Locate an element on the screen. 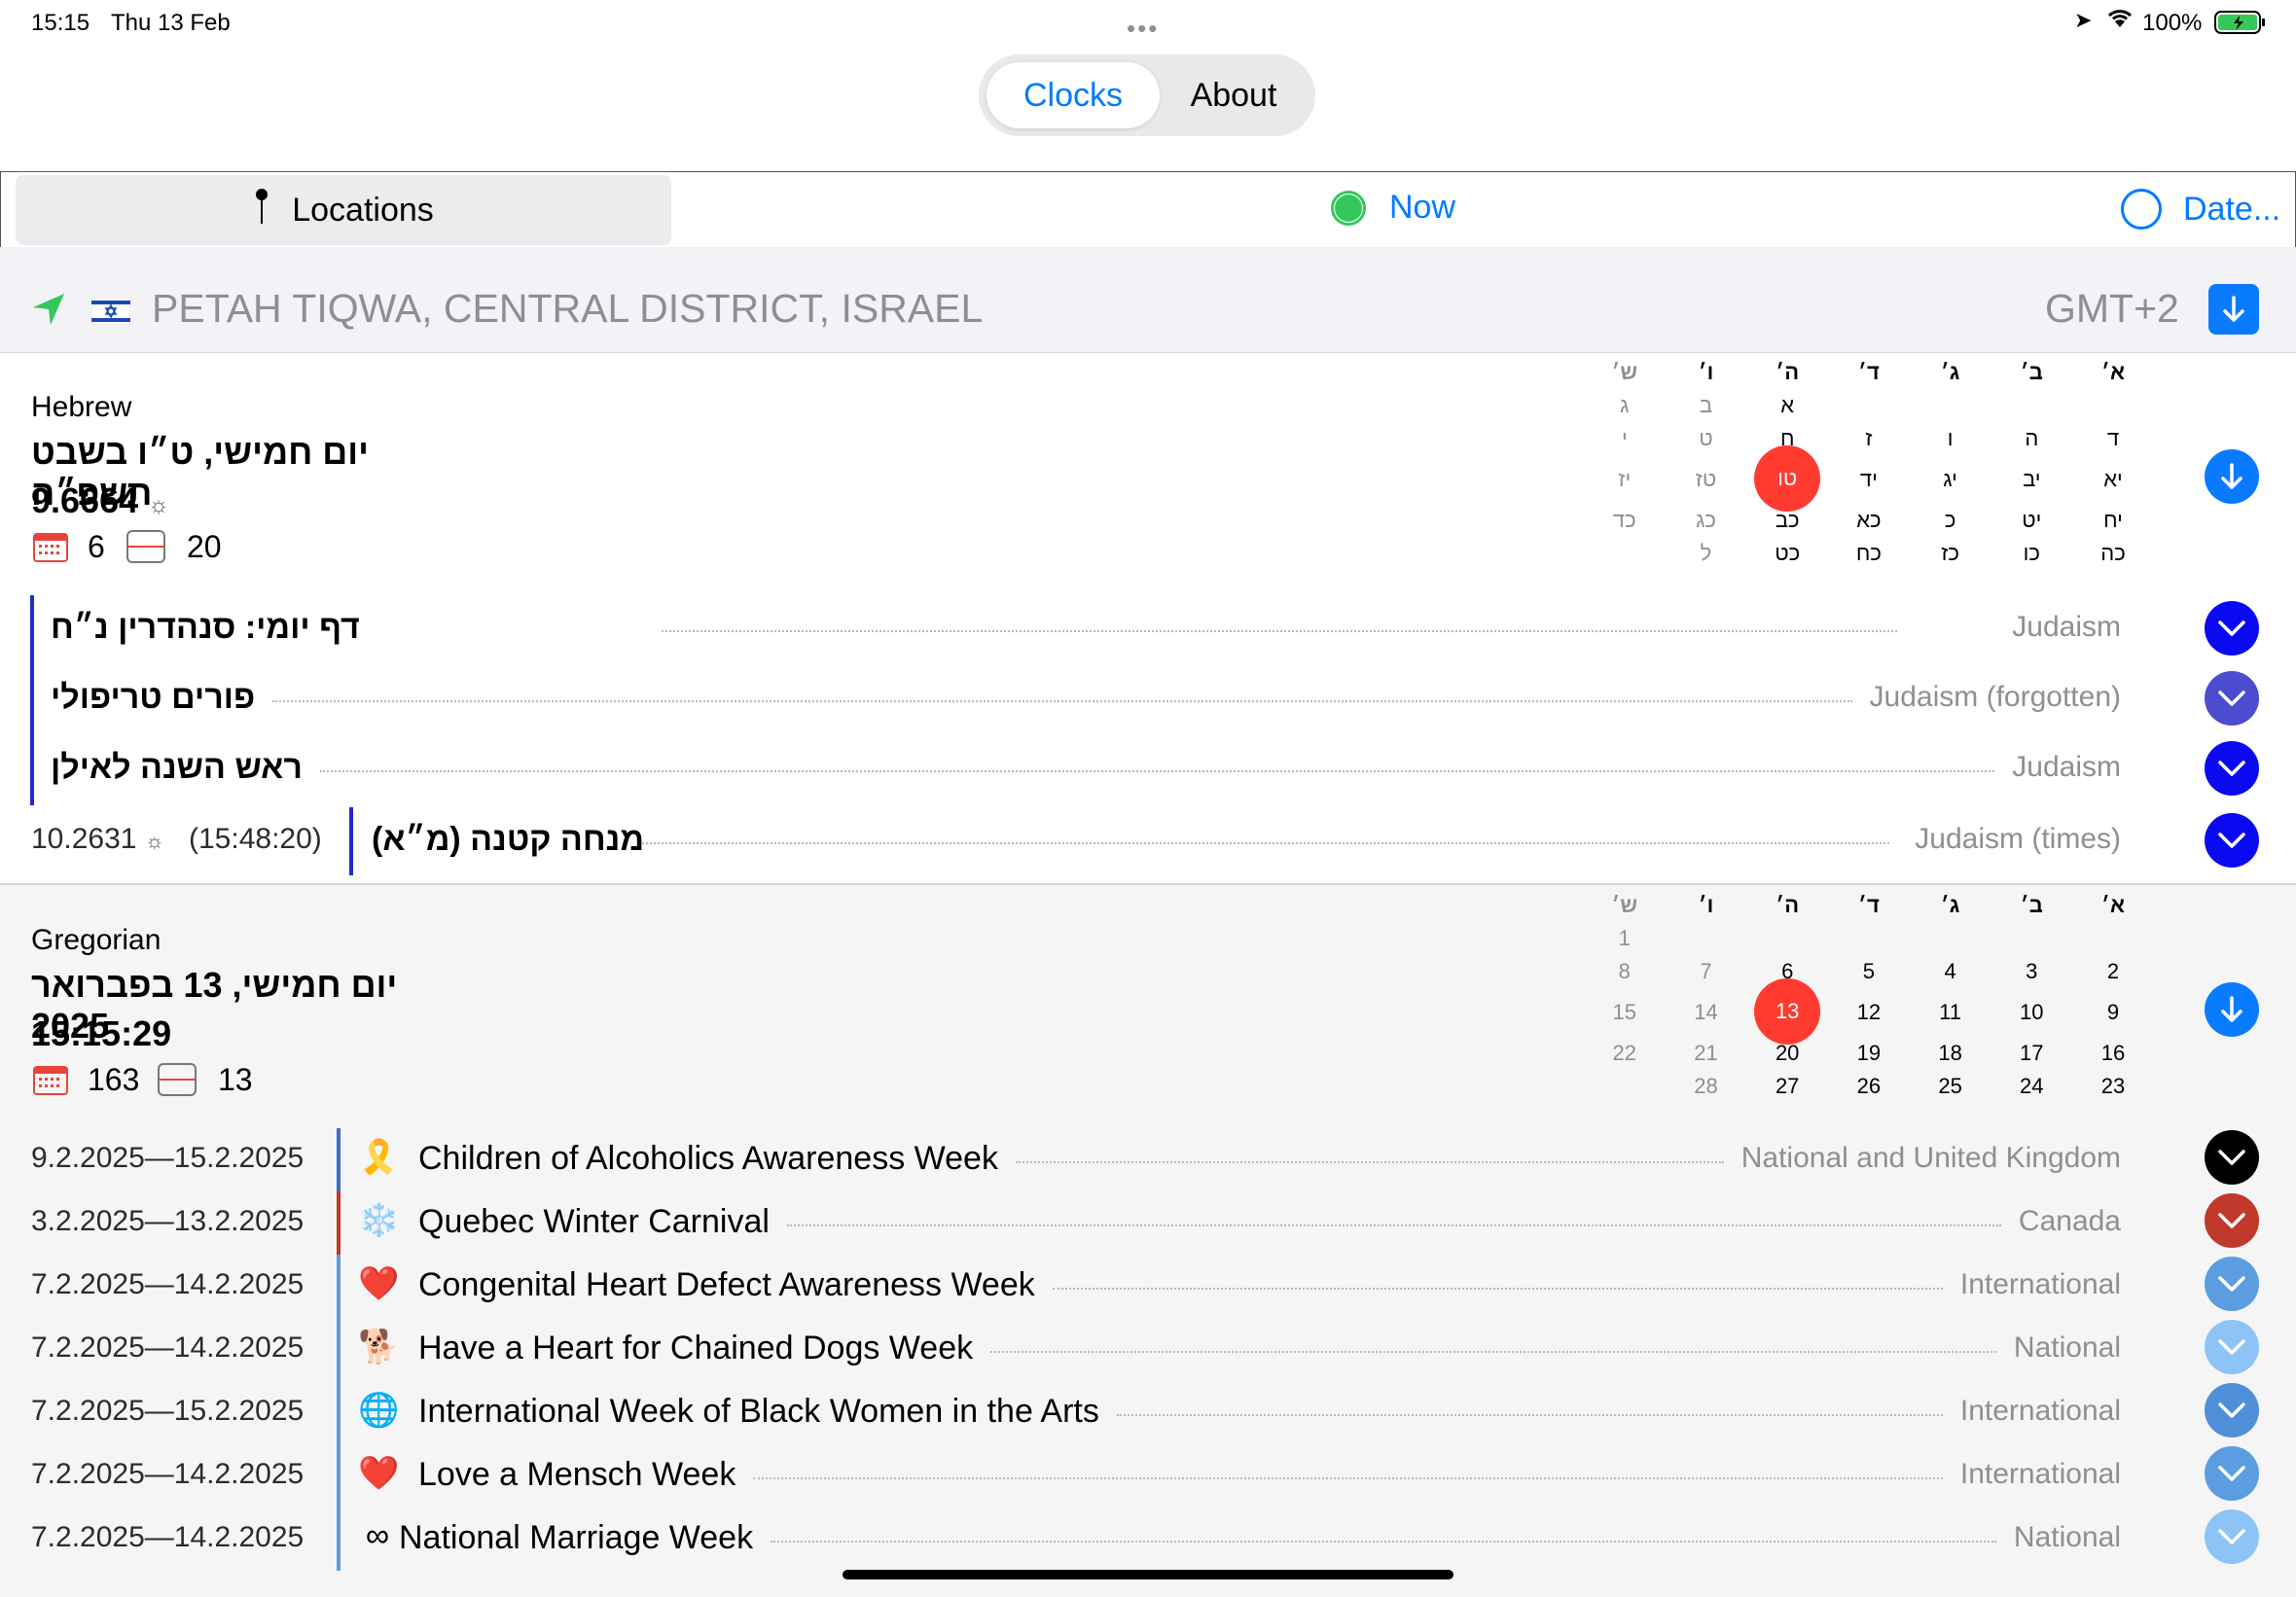 The height and width of the screenshot is (1597, 2296). timezone-expand-button is located at coordinates (2233, 309).